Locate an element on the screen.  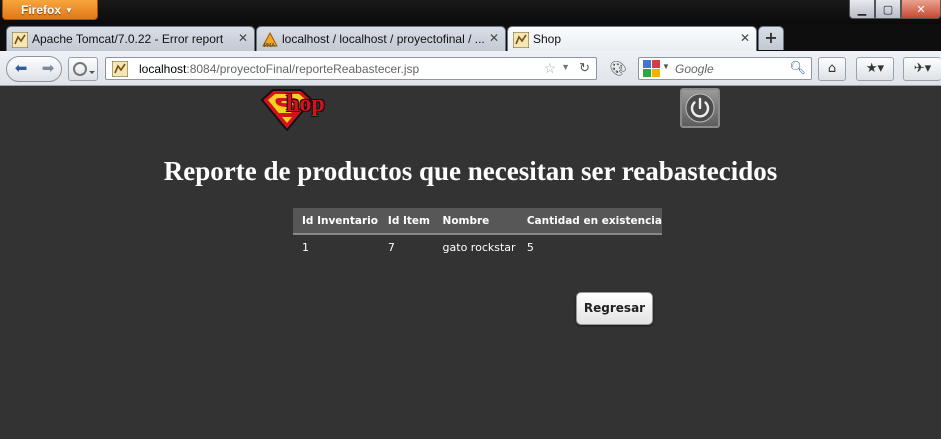
firefox-menu-button: Firefox ▼ is located at coordinates (50, 10).